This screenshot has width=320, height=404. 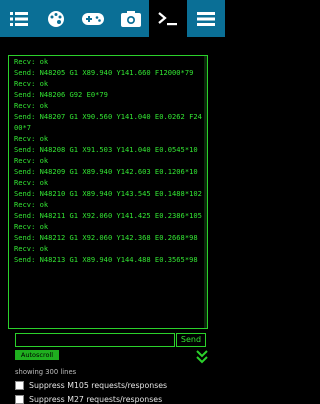 I want to click on terminal-icon, so click(x=167, y=18).